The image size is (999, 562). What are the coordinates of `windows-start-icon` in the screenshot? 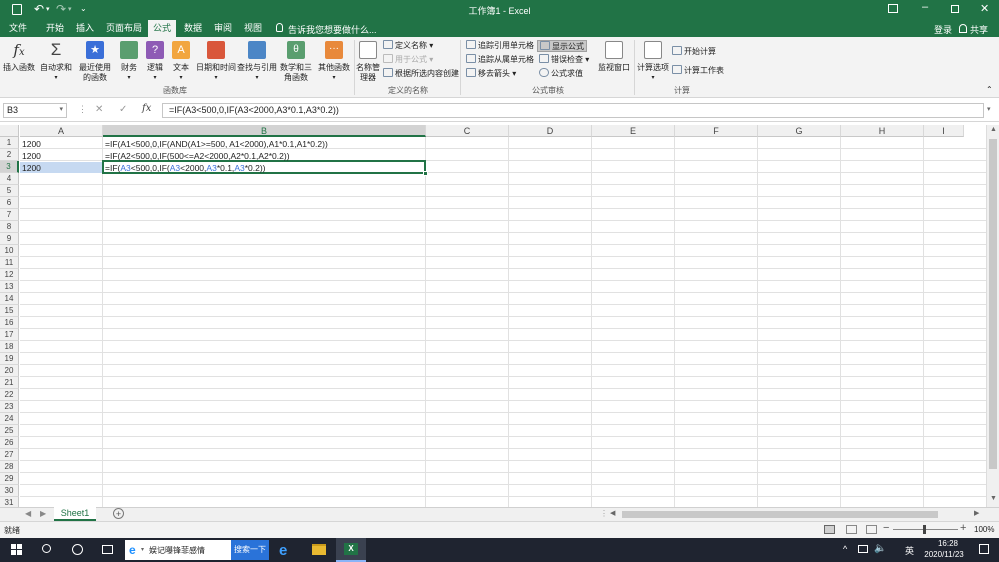 It's located at (16, 549).